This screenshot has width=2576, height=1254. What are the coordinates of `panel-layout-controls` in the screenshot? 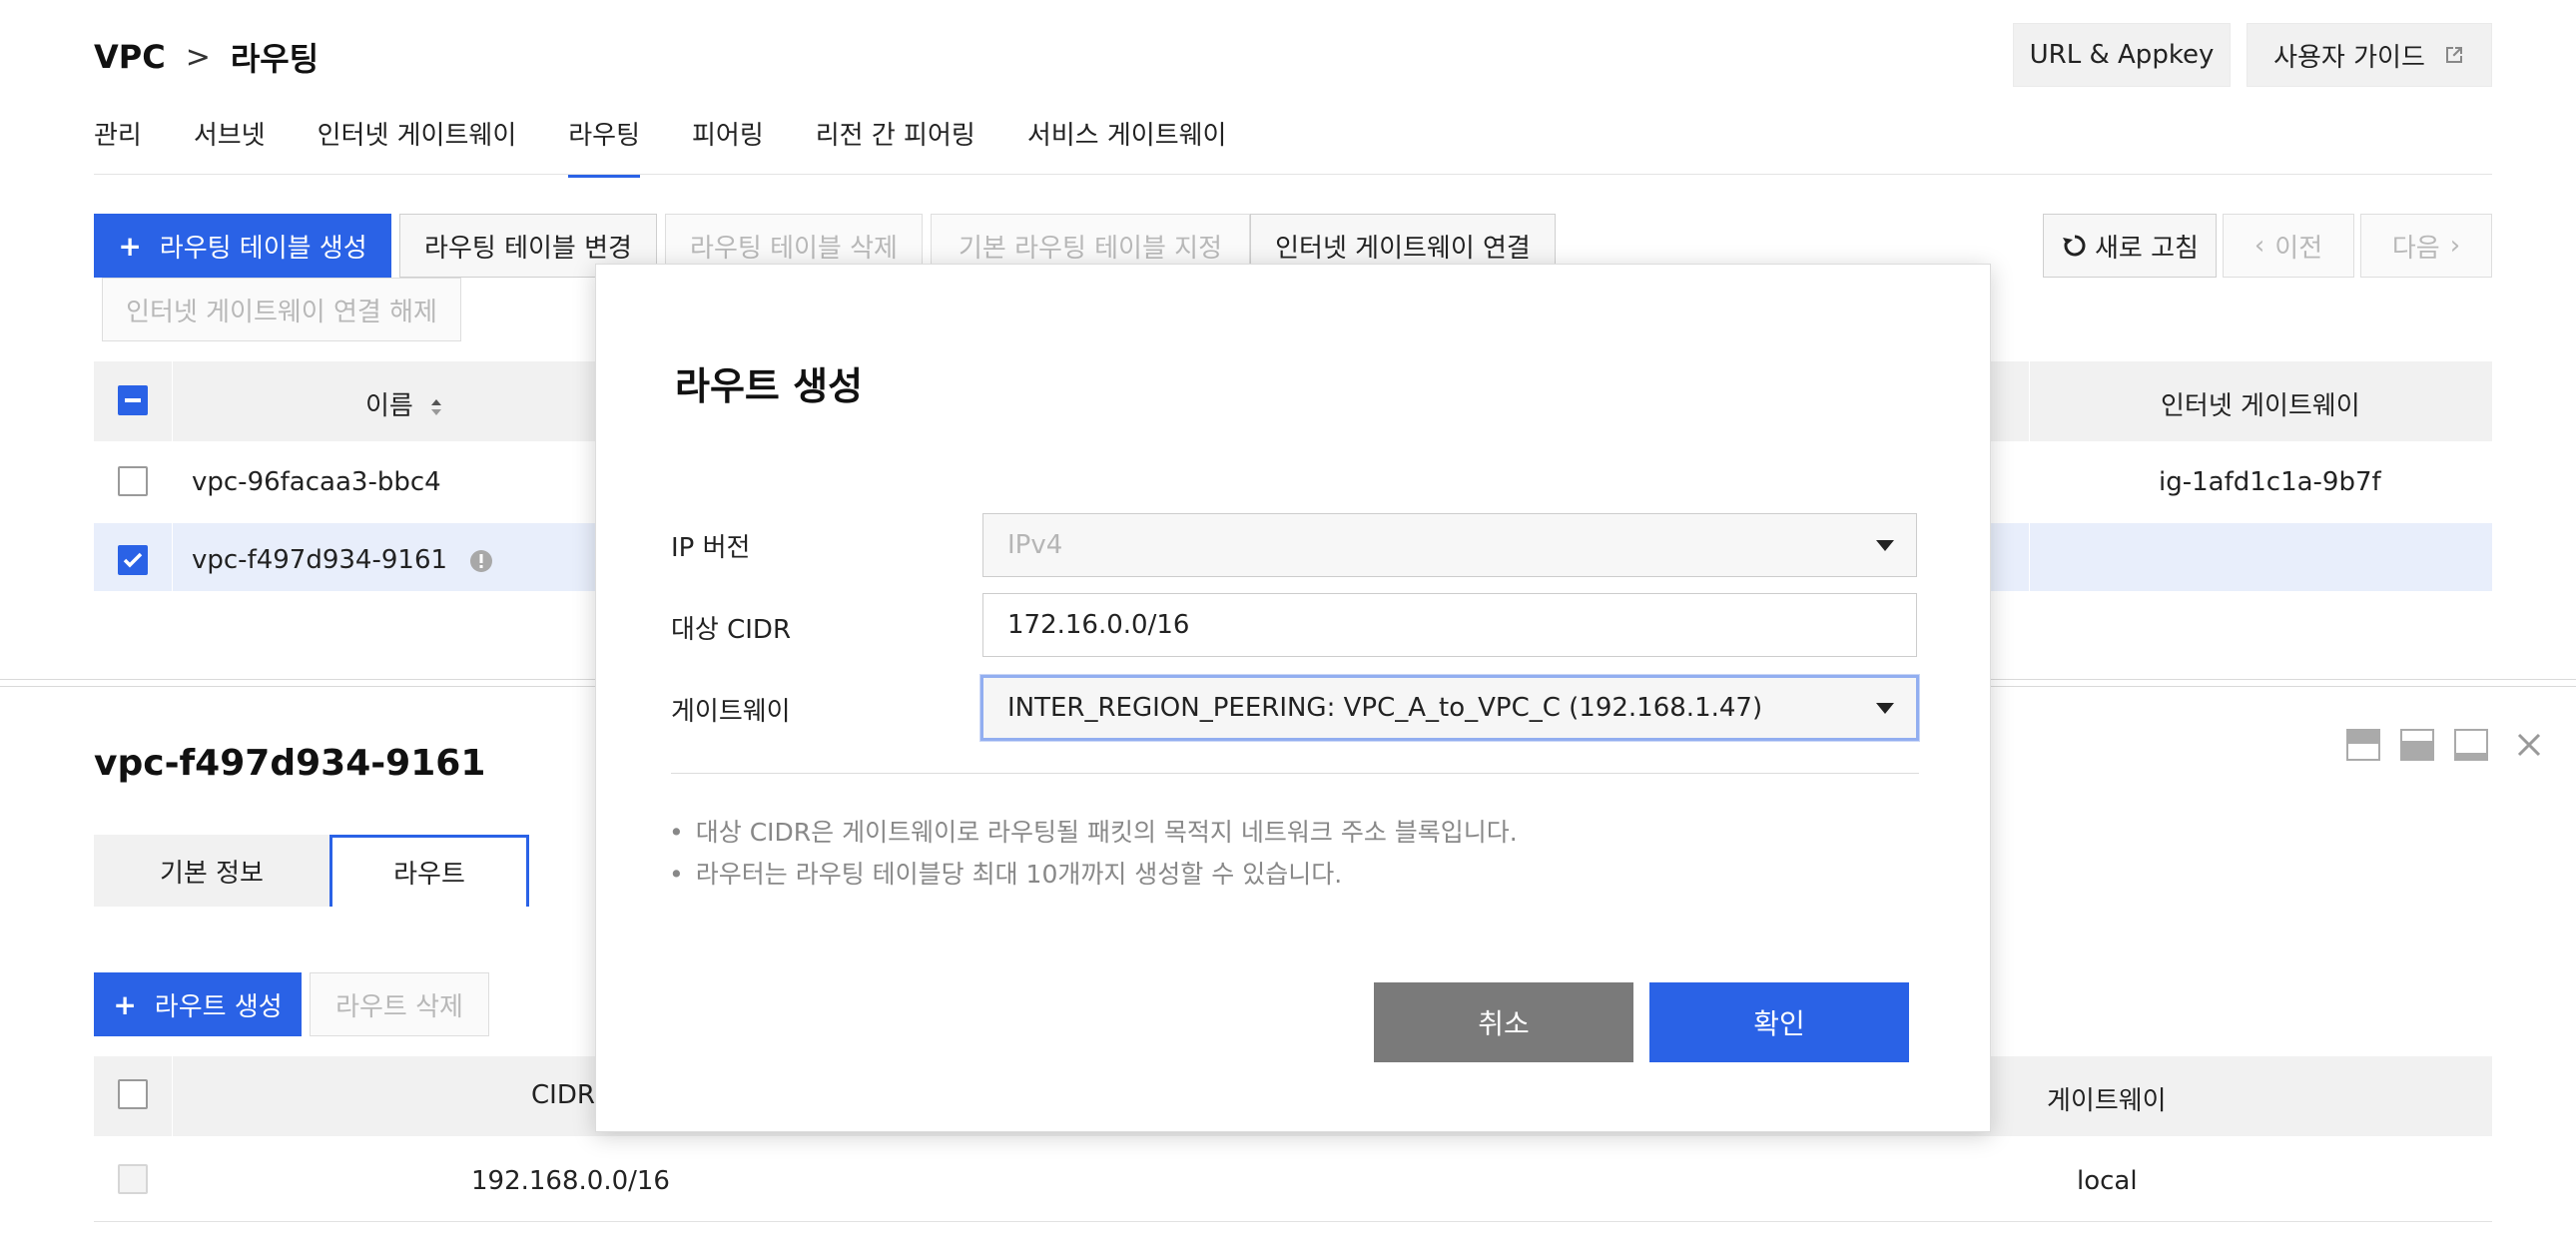 It's located at (2445, 745).